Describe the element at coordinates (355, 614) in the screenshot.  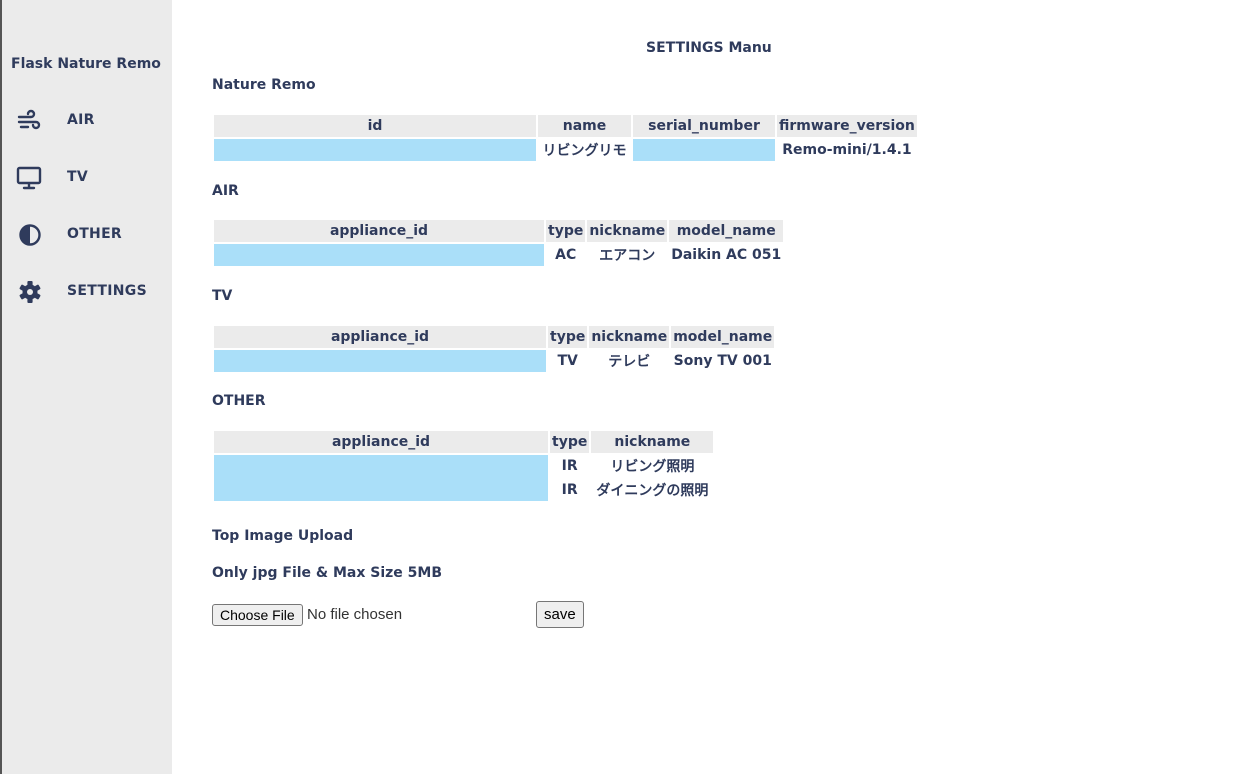
I see `file-status-text: No file chosen` at that location.